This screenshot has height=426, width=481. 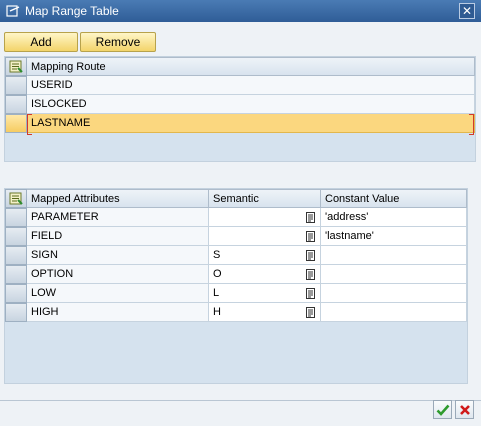 I want to click on attribute-cell: FIELD, so click(x=118, y=236).